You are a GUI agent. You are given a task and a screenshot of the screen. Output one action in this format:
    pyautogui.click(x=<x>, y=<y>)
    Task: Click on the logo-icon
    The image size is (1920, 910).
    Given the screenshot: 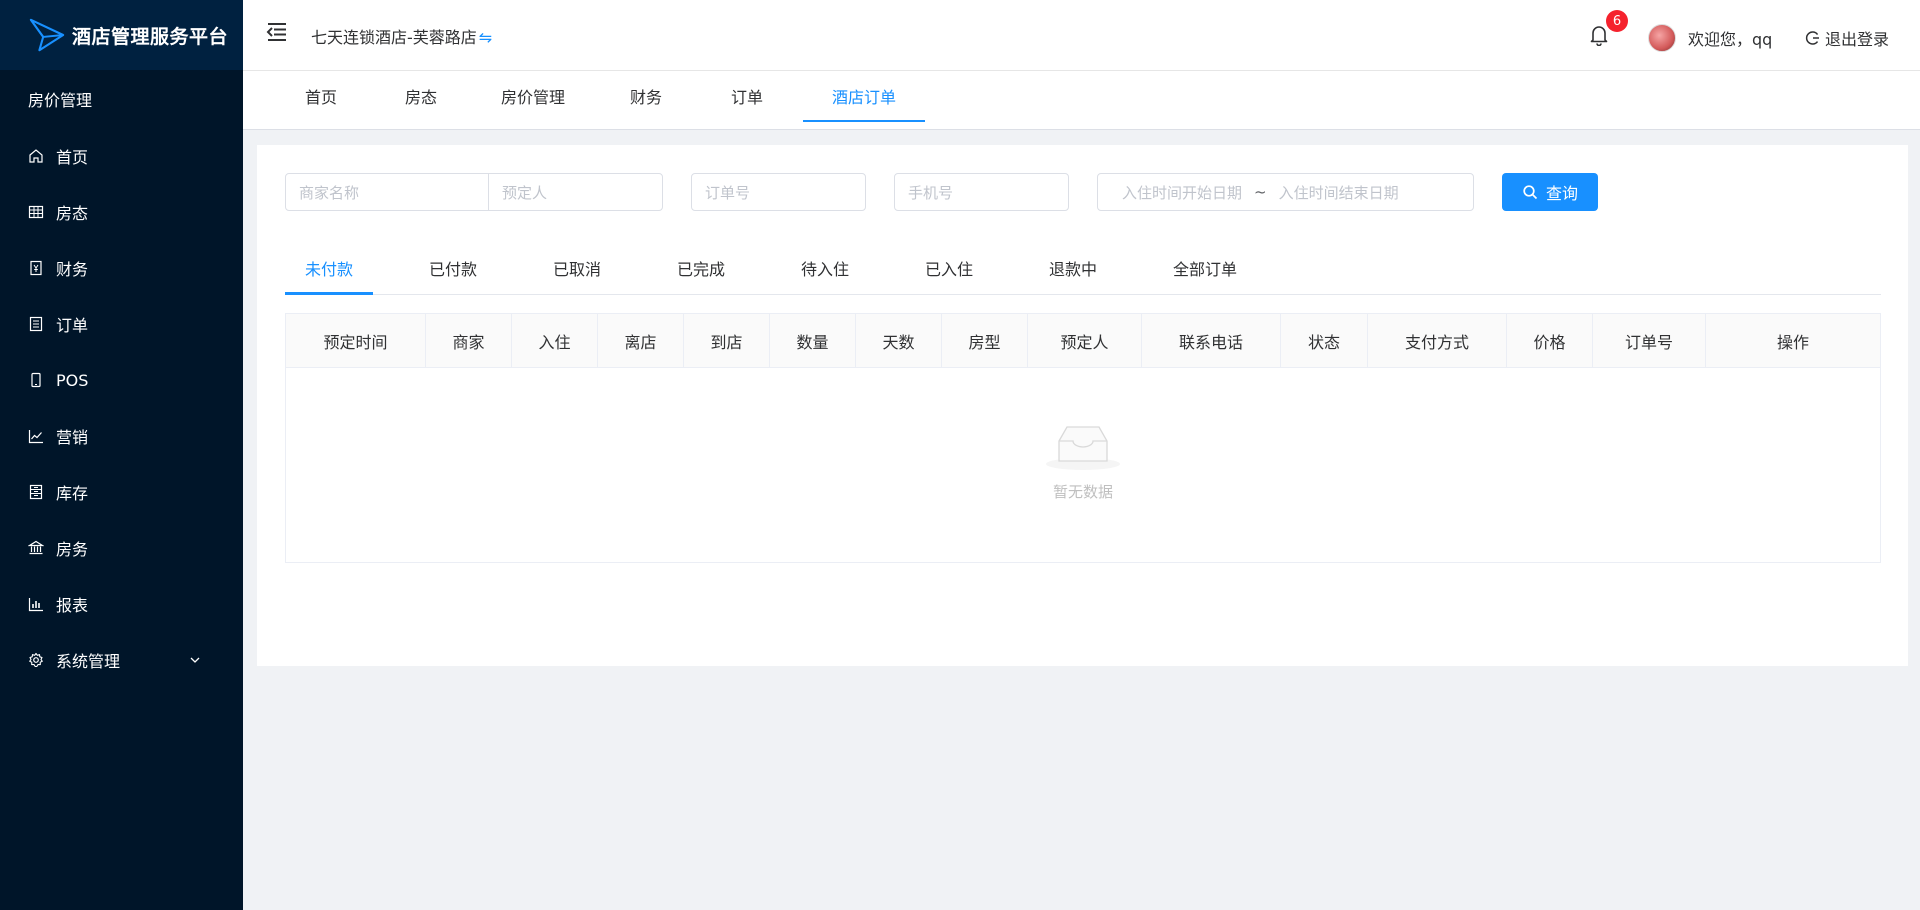 What is the action you would take?
    pyautogui.click(x=47, y=35)
    